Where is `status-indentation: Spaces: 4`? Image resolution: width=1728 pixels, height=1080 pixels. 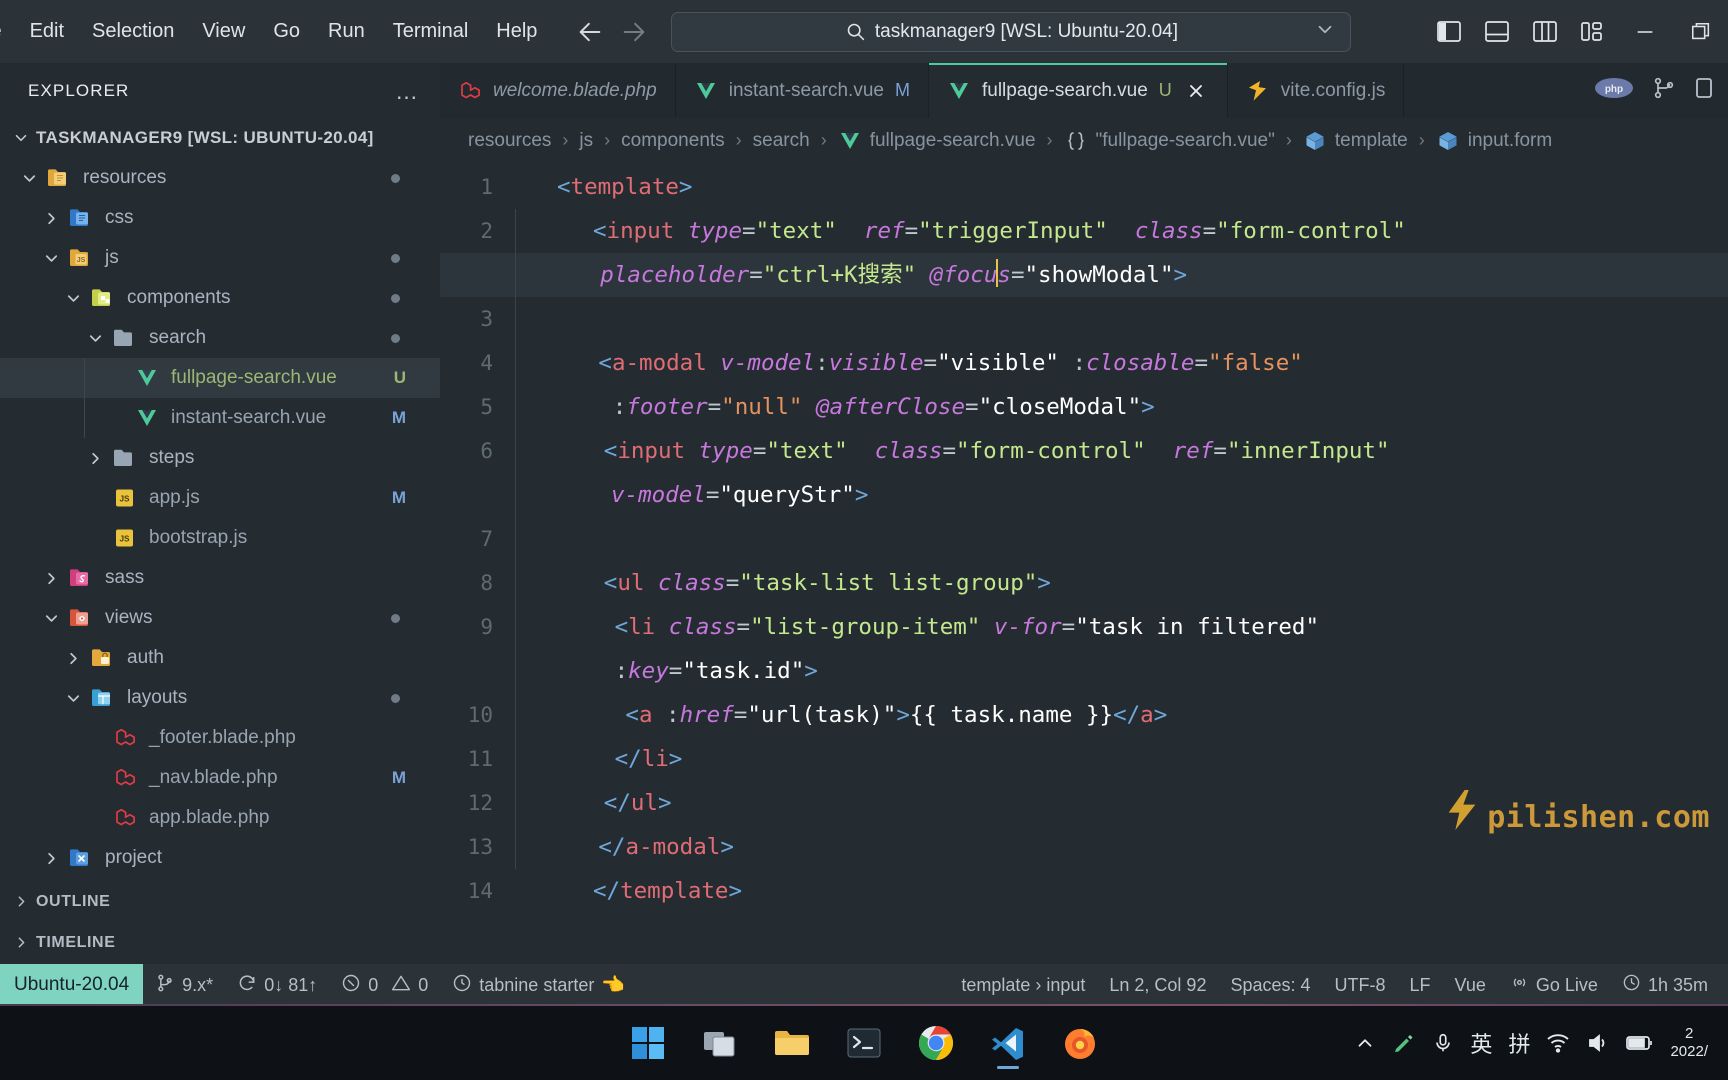 status-indentation: Spaces: 4 is located at coordinates (1270, 985).